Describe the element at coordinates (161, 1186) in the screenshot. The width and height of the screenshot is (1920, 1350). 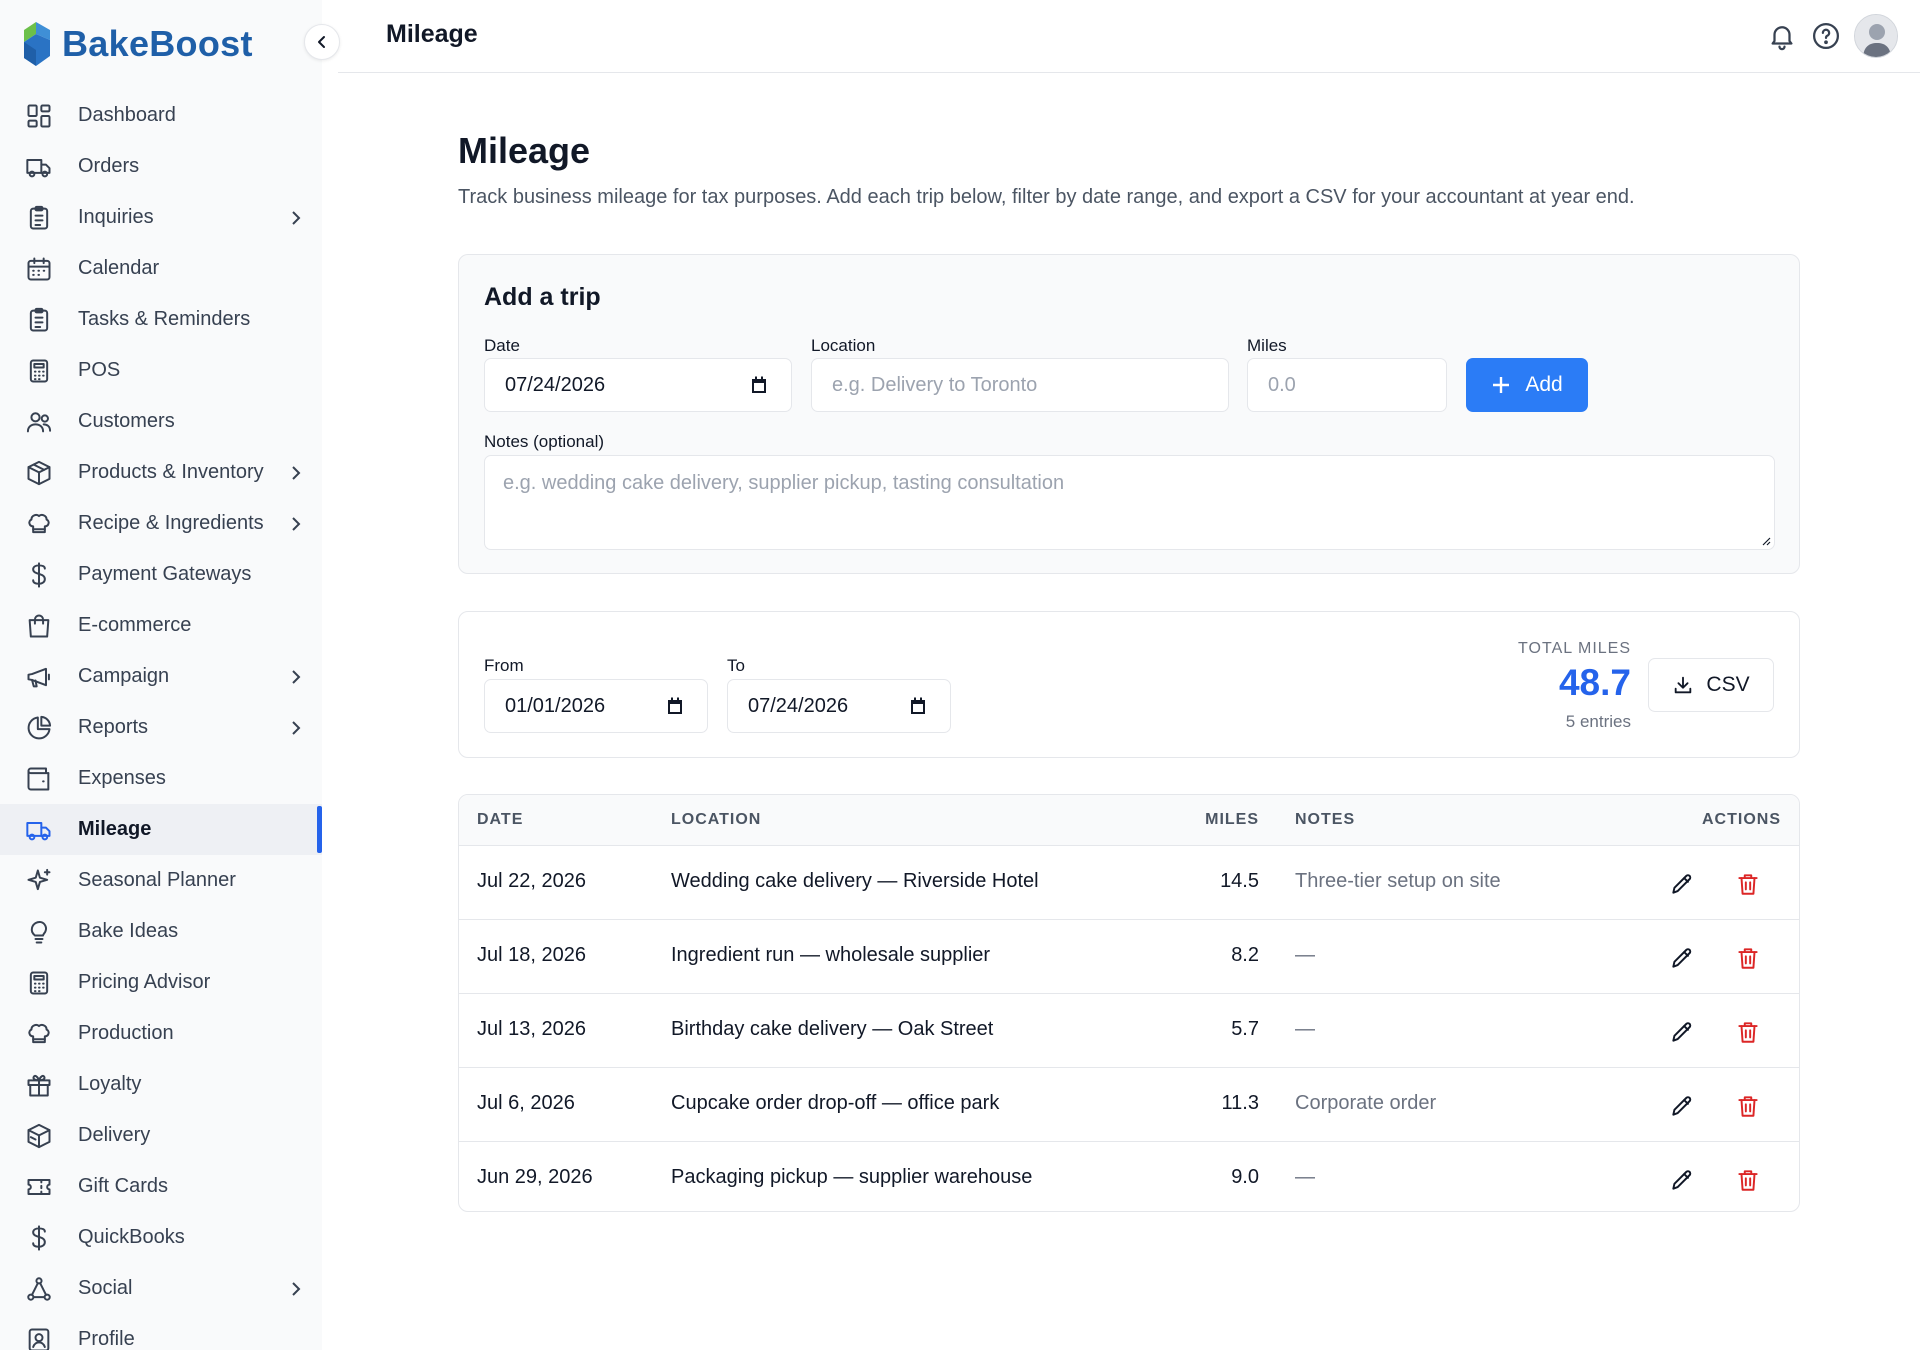
I see `sidebar-item-gift-cards: Gift Cards` at that location.